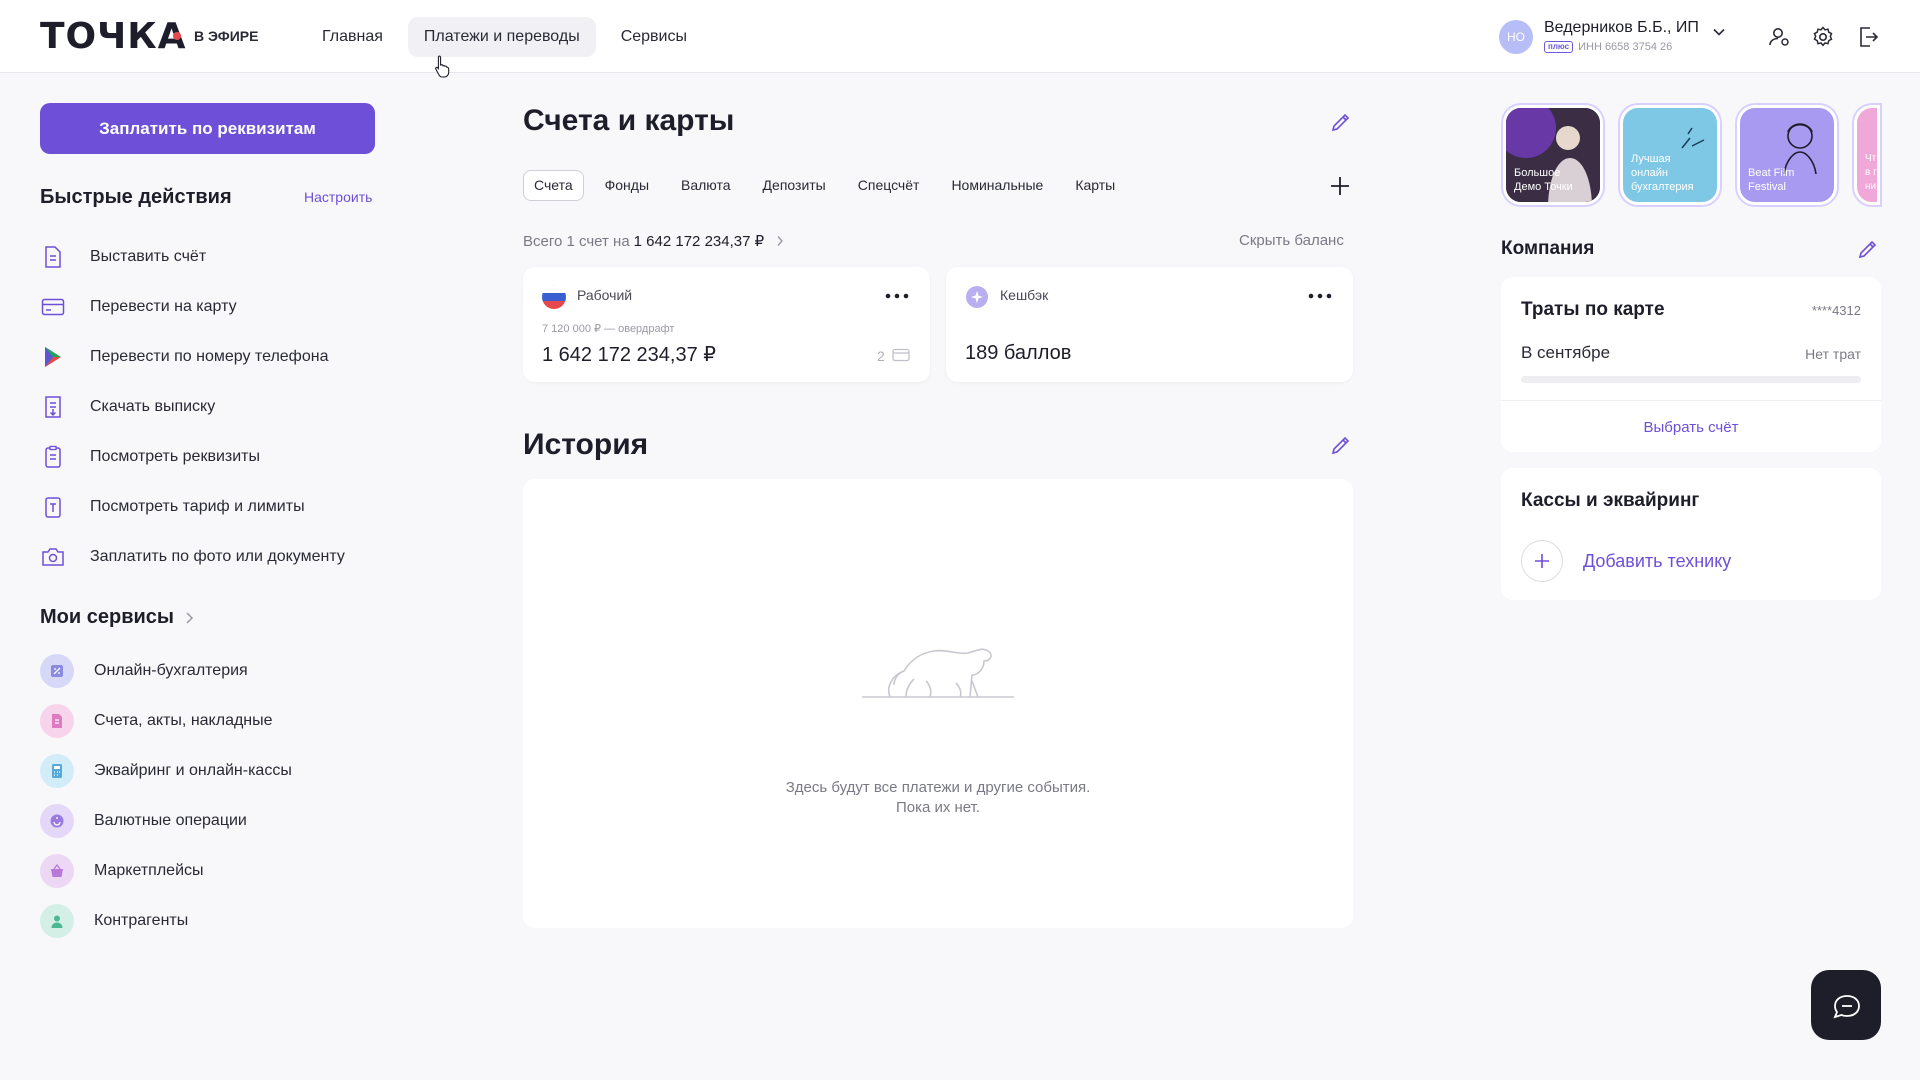  I want to click on story-title: Beat Film Festival, so click(1771, 180).